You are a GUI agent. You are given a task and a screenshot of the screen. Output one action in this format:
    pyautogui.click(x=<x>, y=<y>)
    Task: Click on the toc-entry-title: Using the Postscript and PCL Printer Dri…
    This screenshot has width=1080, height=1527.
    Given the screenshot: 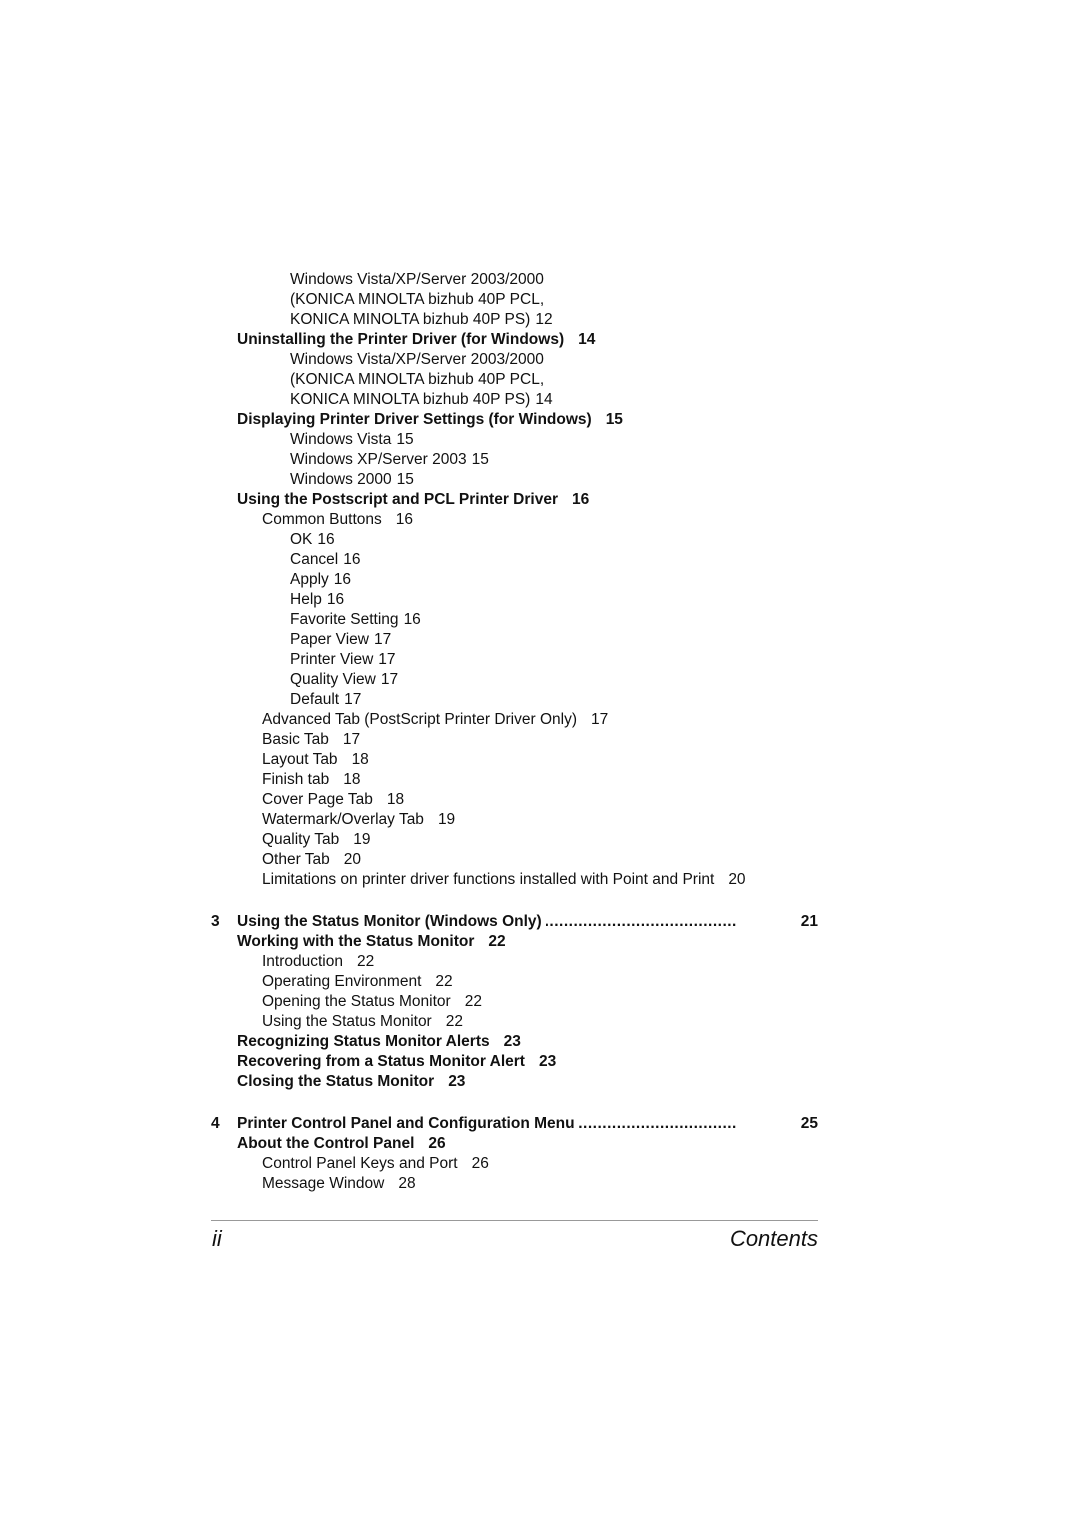 What is the action you would take?
    pyautogui.click(x=397, y=499)
    